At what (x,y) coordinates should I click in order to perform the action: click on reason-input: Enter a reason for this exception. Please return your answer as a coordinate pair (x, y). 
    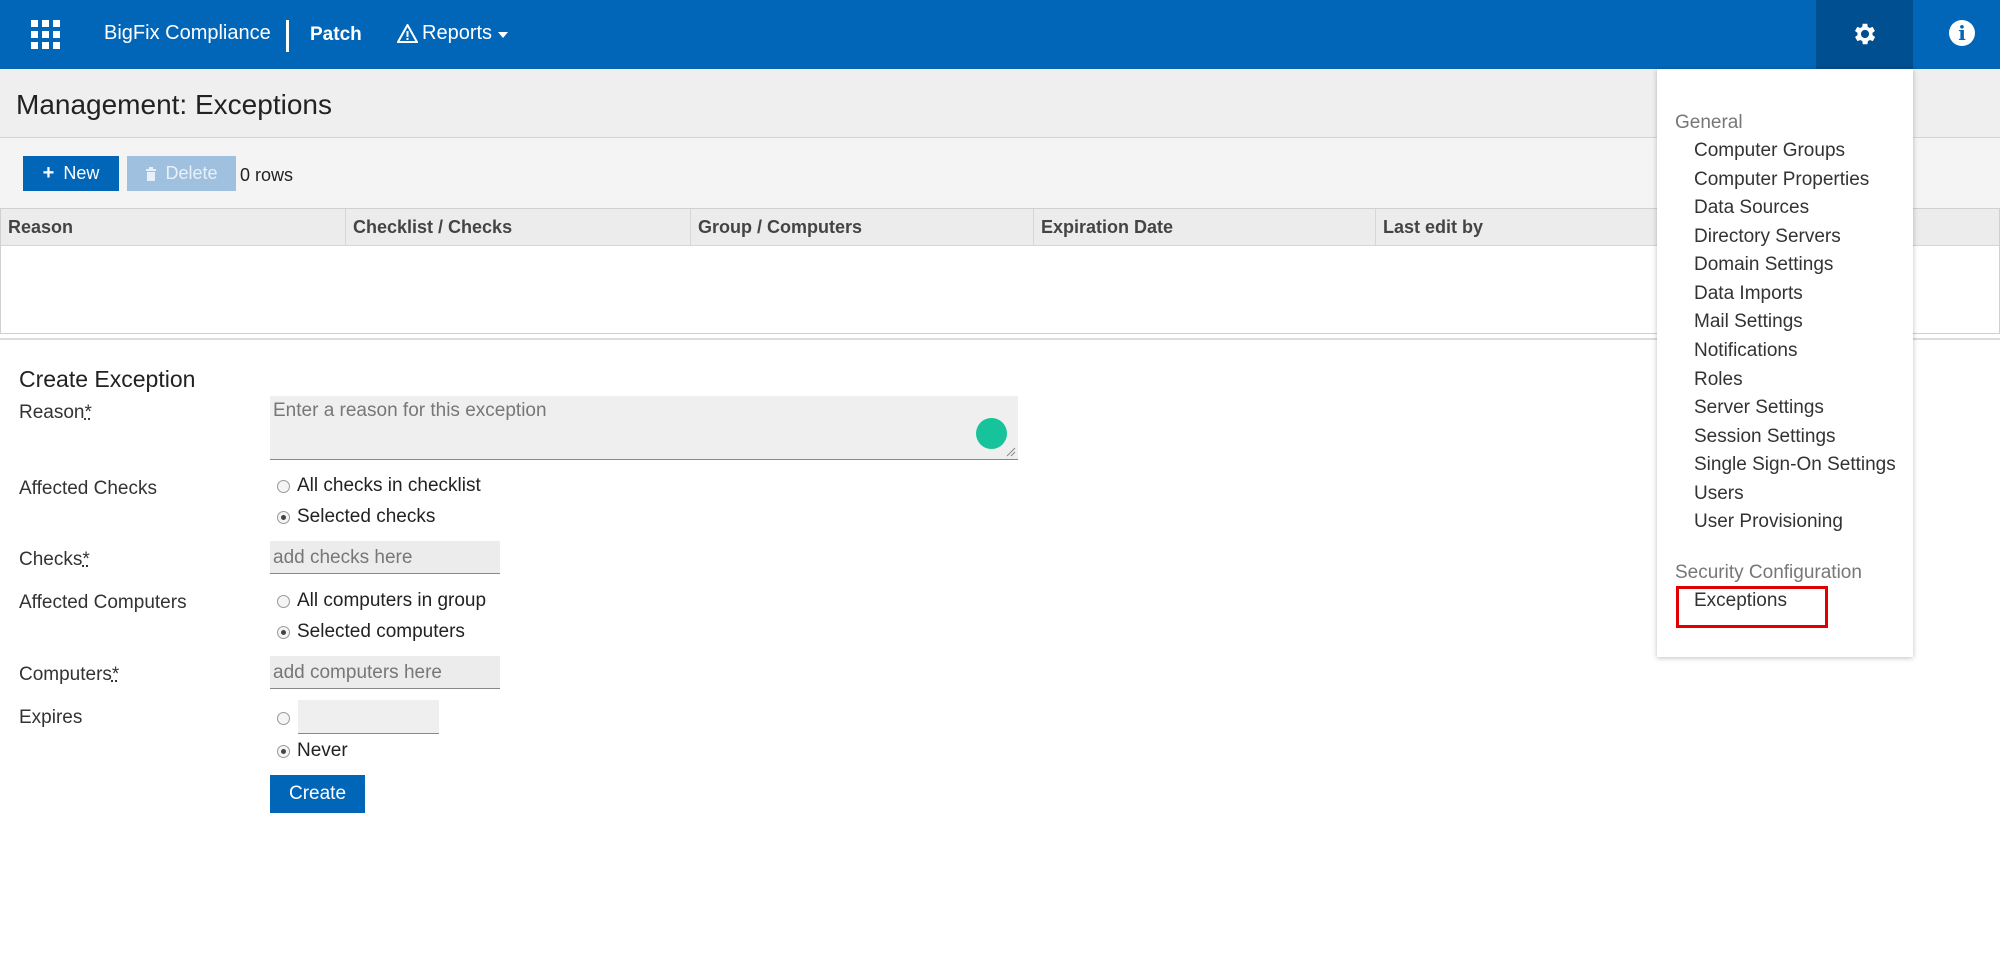
    Looking at the image, I should click on (644, 428).